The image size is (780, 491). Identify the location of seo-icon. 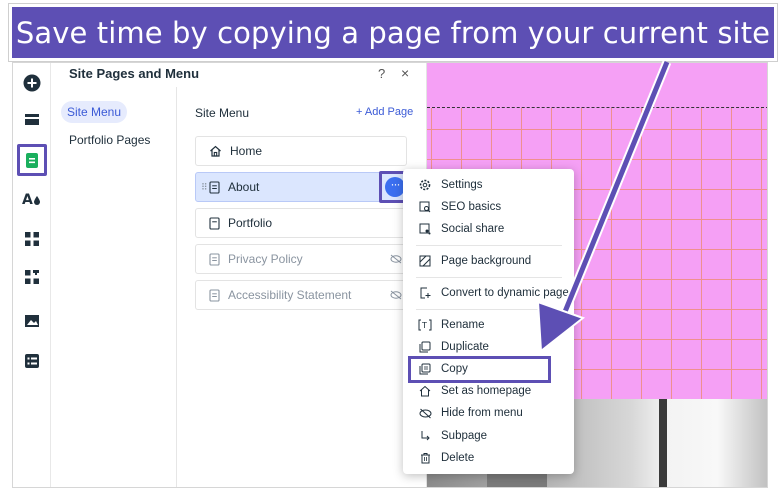
(425, 207).